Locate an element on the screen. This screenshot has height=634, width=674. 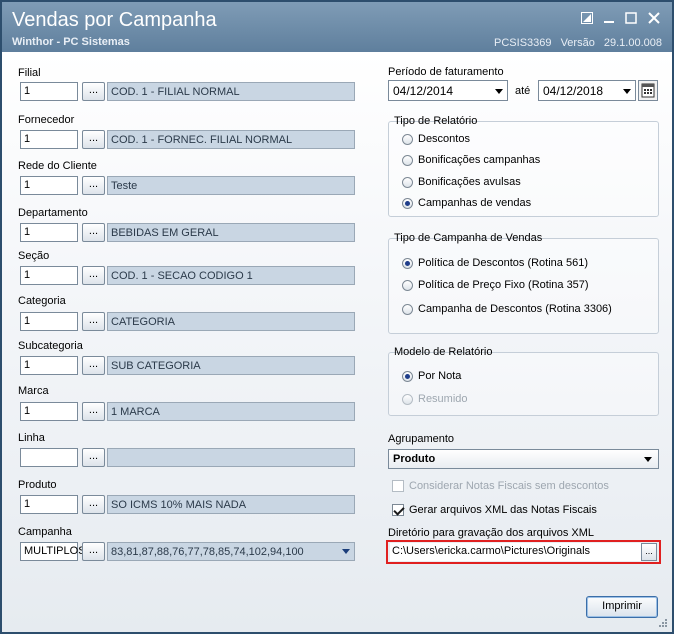
marca-description: 1 MARCA is located at coordinates (231, 411).